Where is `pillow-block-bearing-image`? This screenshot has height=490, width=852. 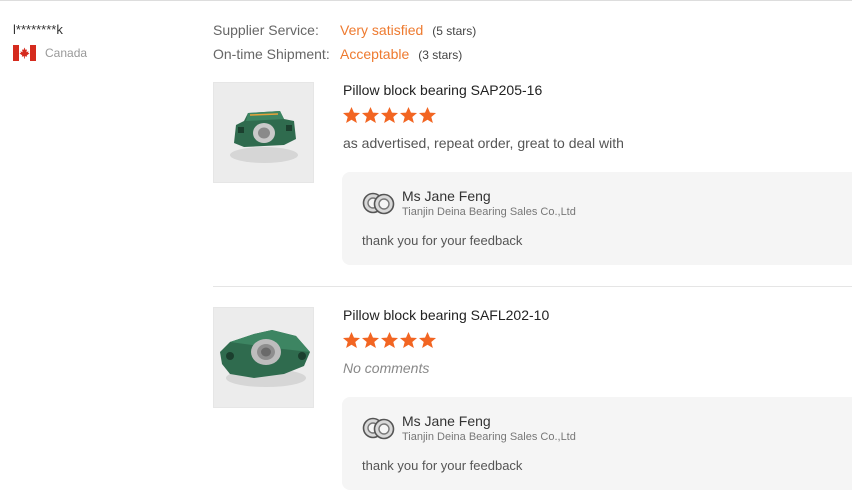 pillow-block-bearing-image is located at coordinates (263, 132).